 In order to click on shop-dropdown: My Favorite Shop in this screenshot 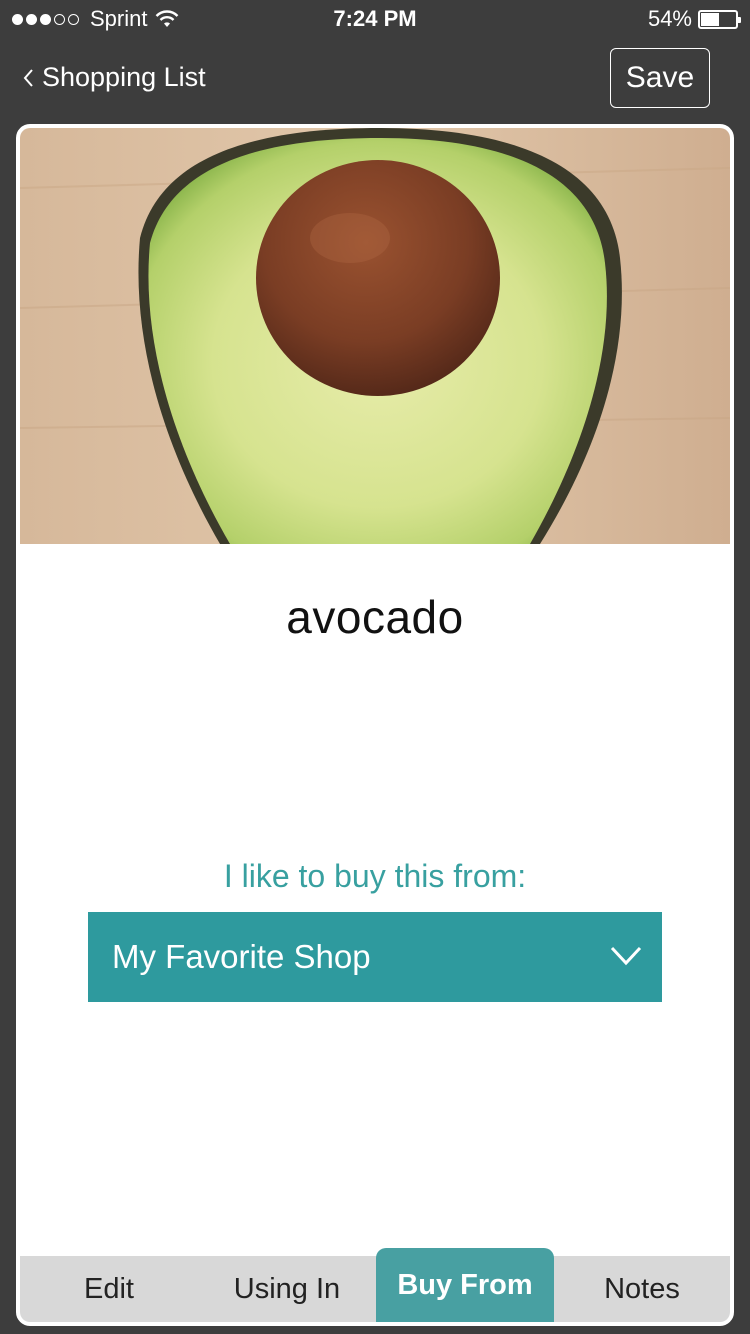, I will do `click(375, 957)`.